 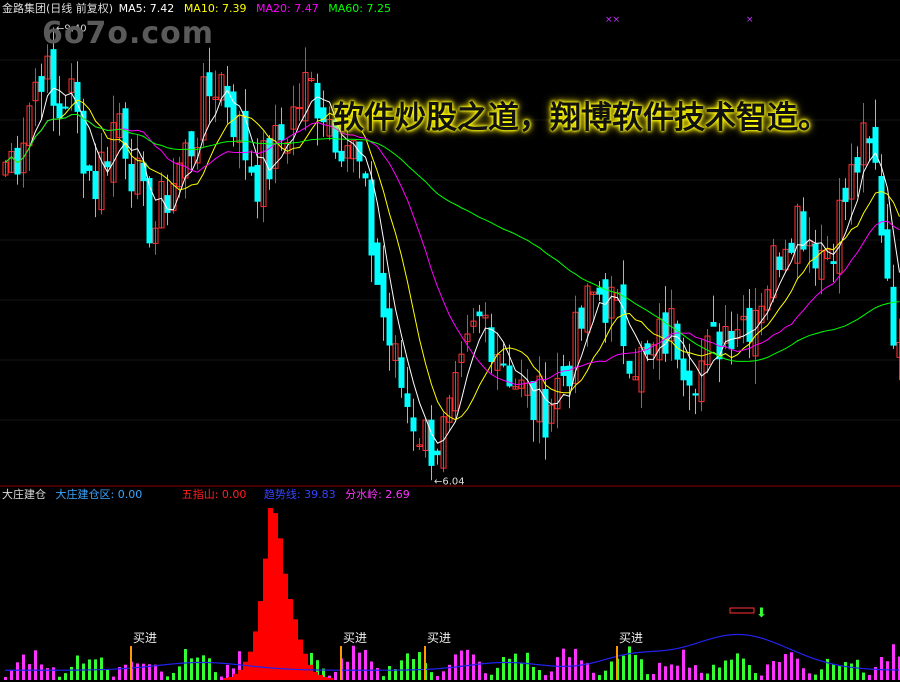 I want to click on ma5-value: MA5: 7.42, so click(x=146, y=8).